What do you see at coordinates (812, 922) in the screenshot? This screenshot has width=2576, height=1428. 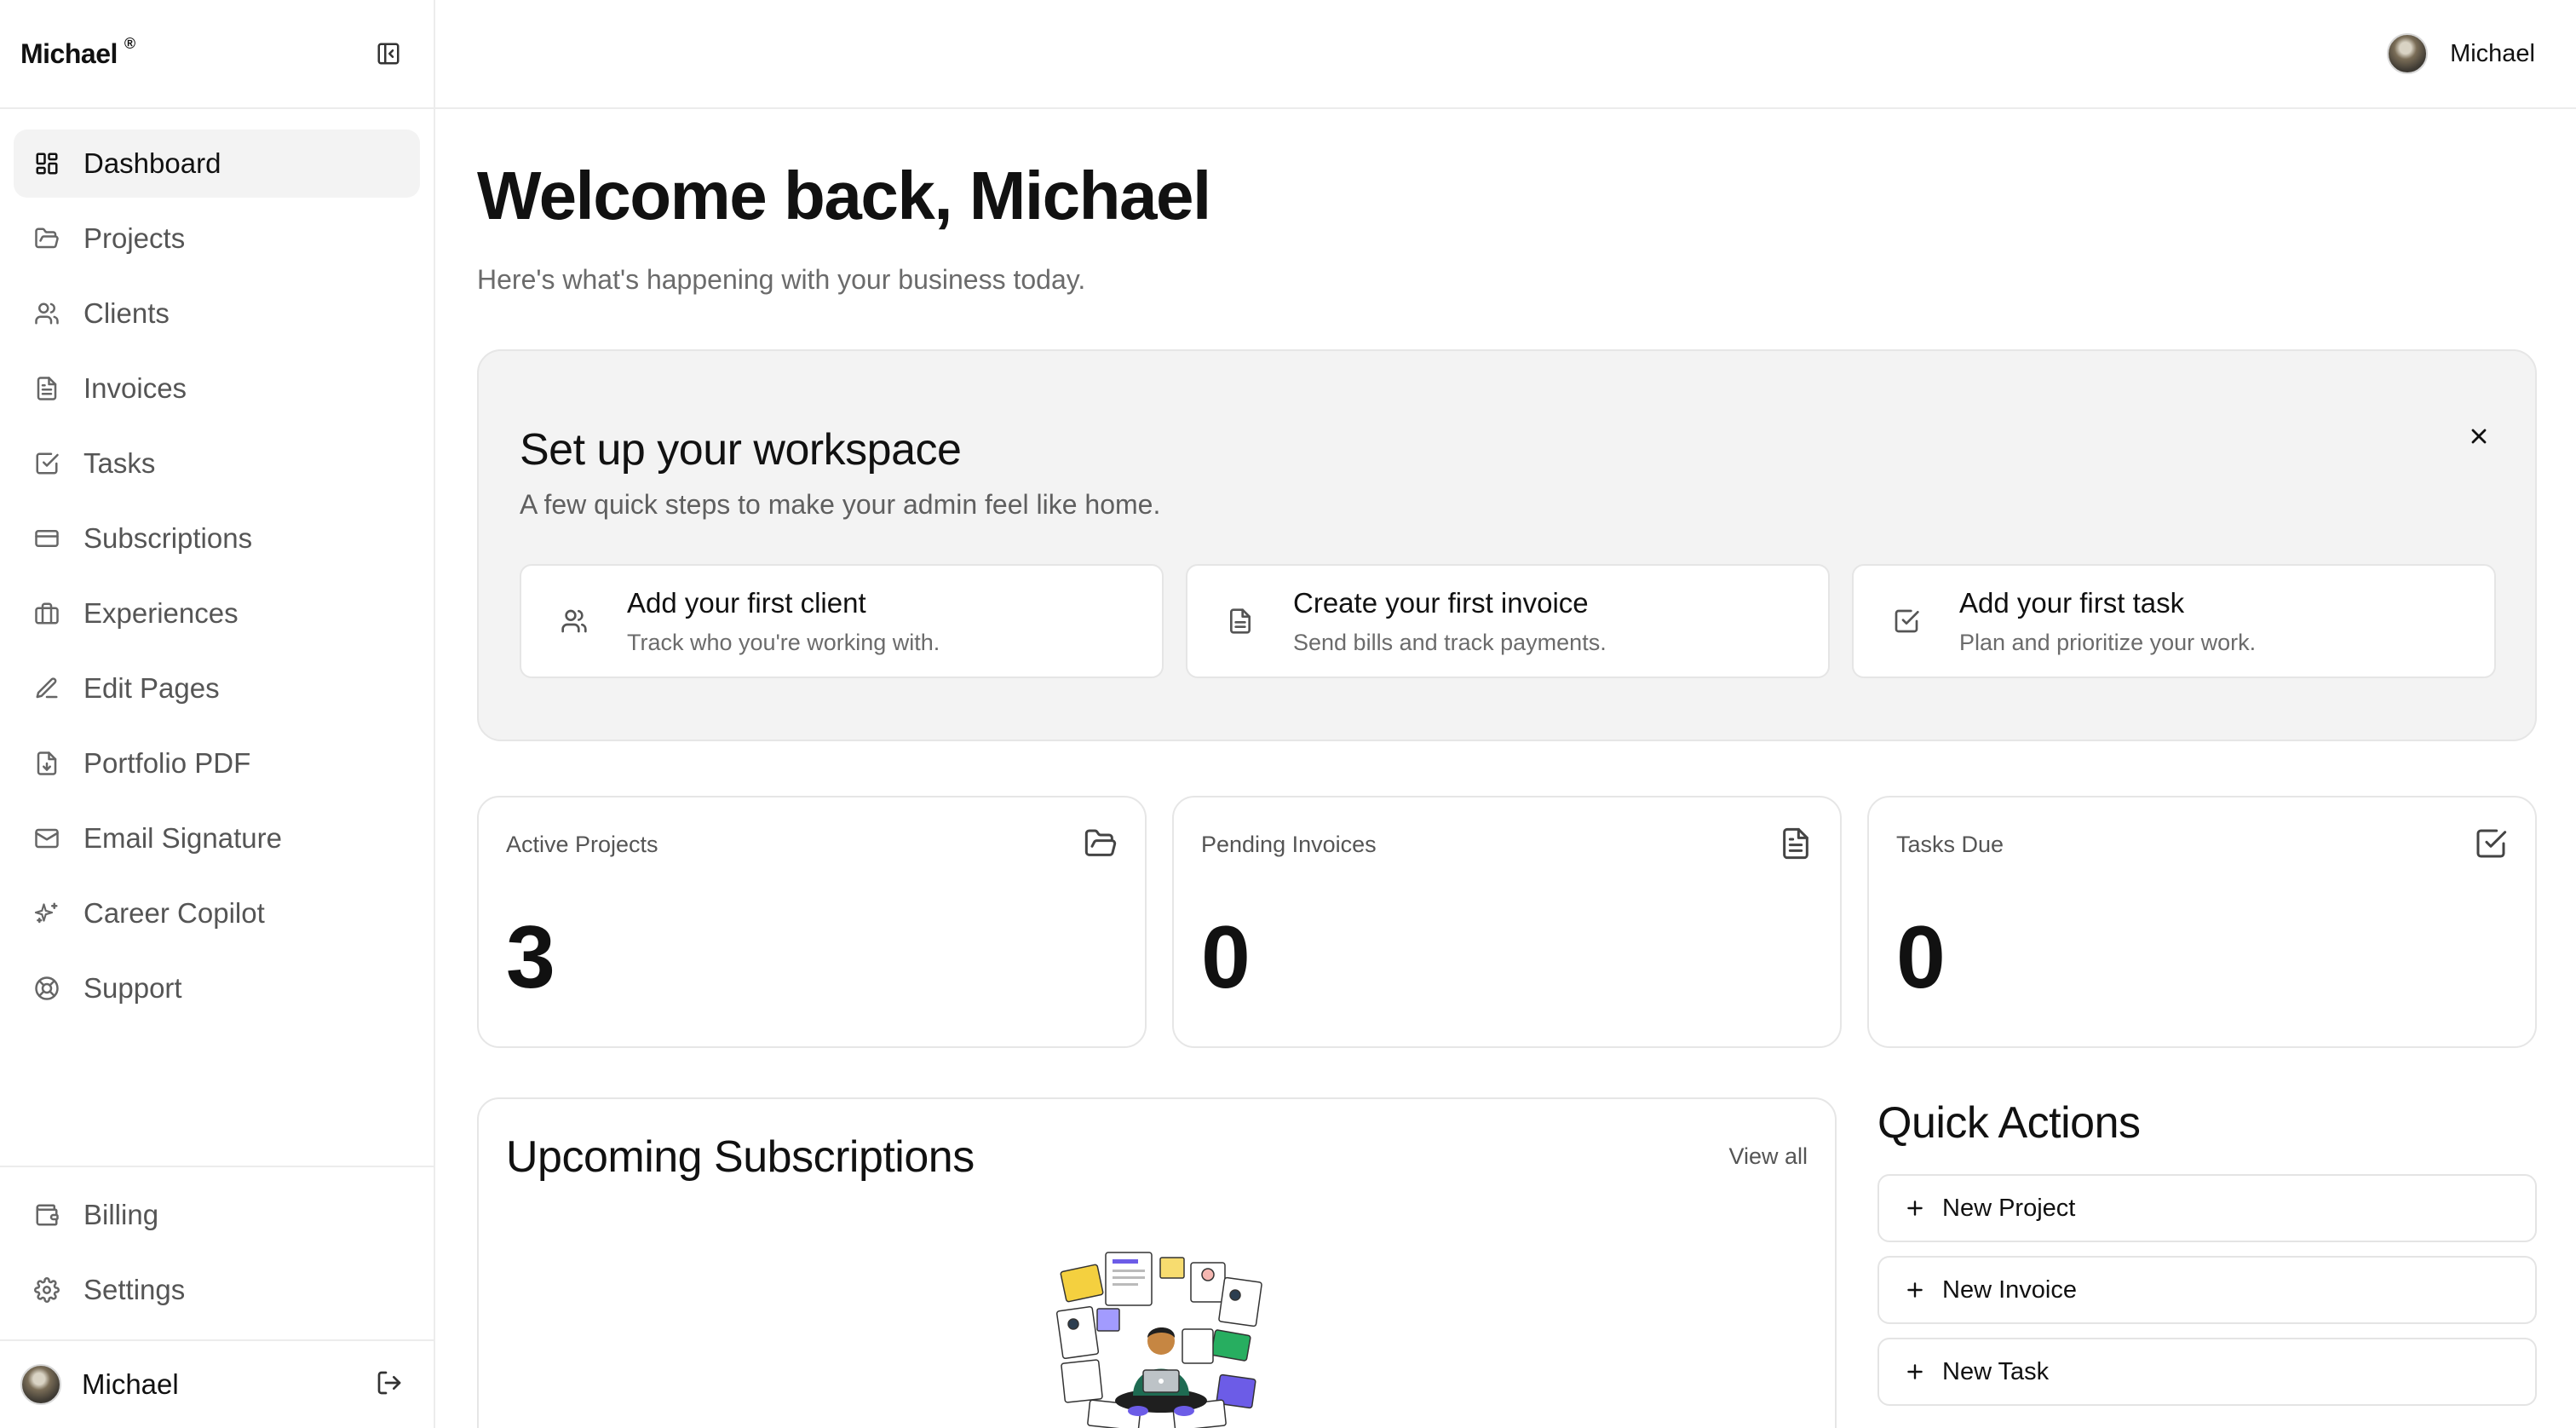 I see `stat-card-active-projects: Active Projects 3` at bounding box center [812, 922].